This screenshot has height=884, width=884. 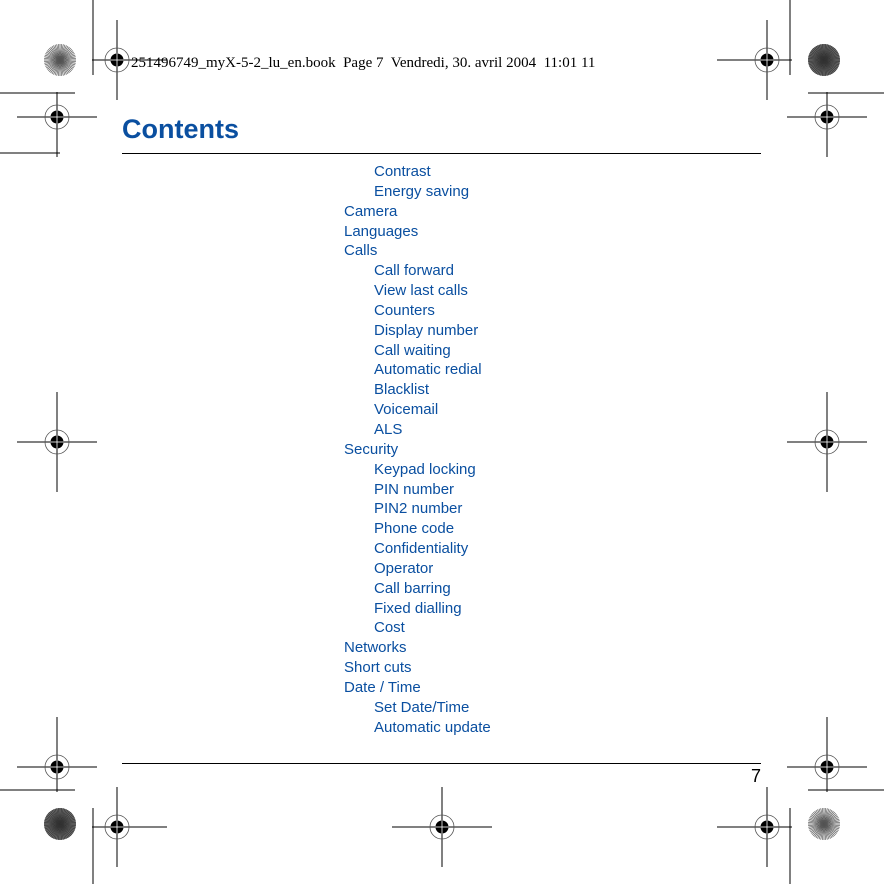 I want to click on toc-section: Networks, so click(x=417, y=648).